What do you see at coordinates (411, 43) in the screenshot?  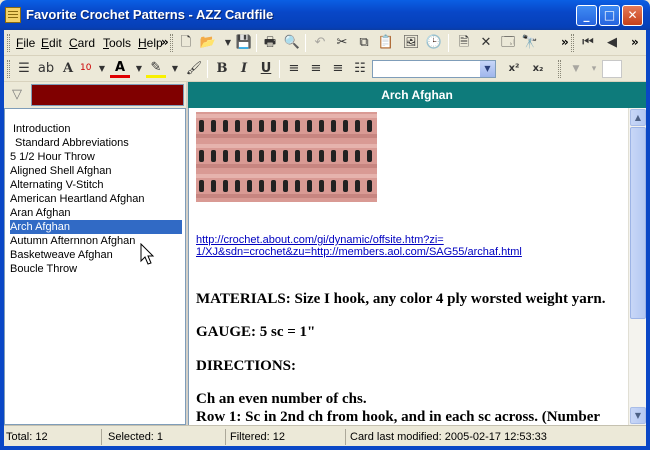 I see `insert-picture-icon: 🖼` at bounding box center [411, 43].